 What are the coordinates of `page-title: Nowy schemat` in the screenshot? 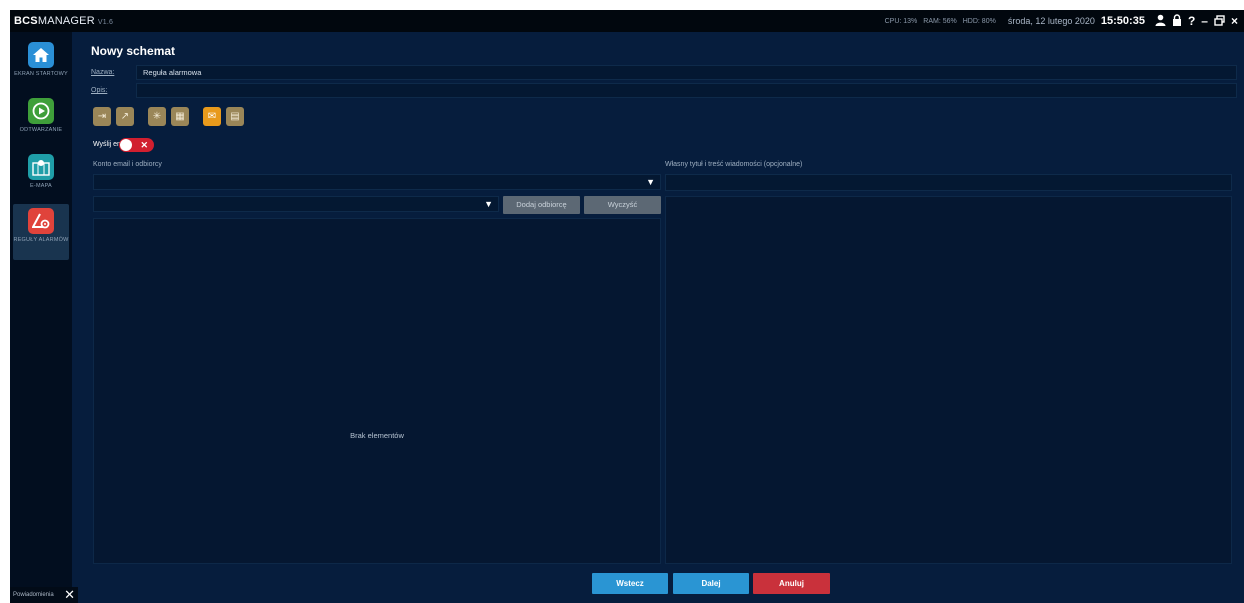 It's located at (133, 51).